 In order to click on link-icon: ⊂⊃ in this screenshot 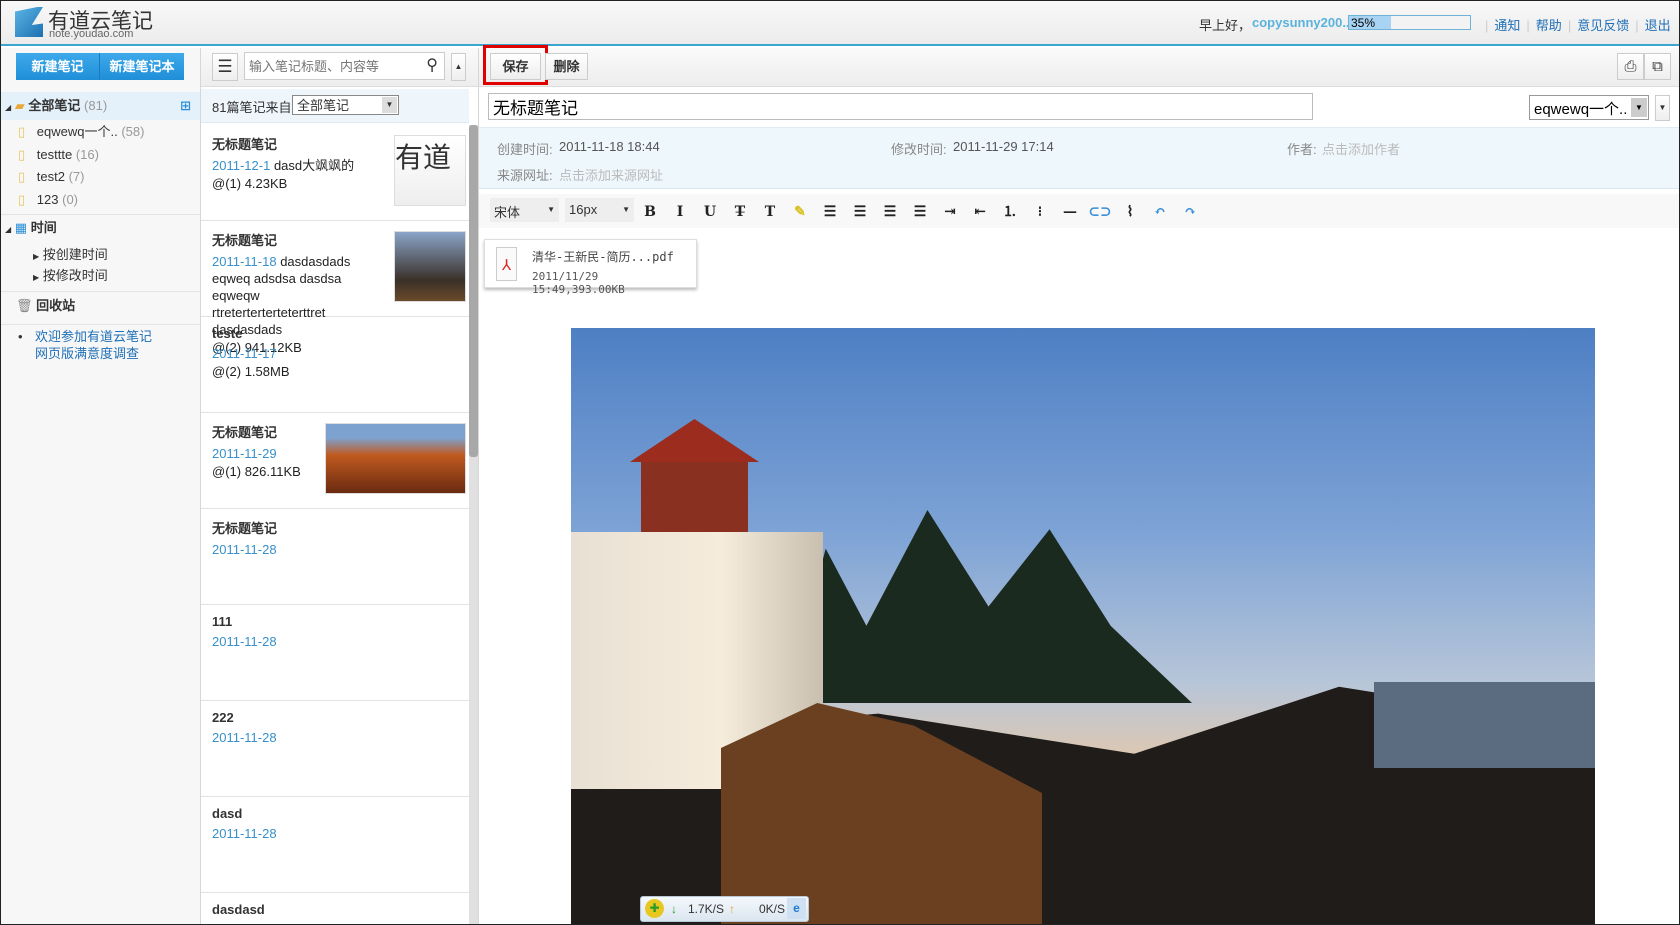, I will do `click(1100, 212)`.